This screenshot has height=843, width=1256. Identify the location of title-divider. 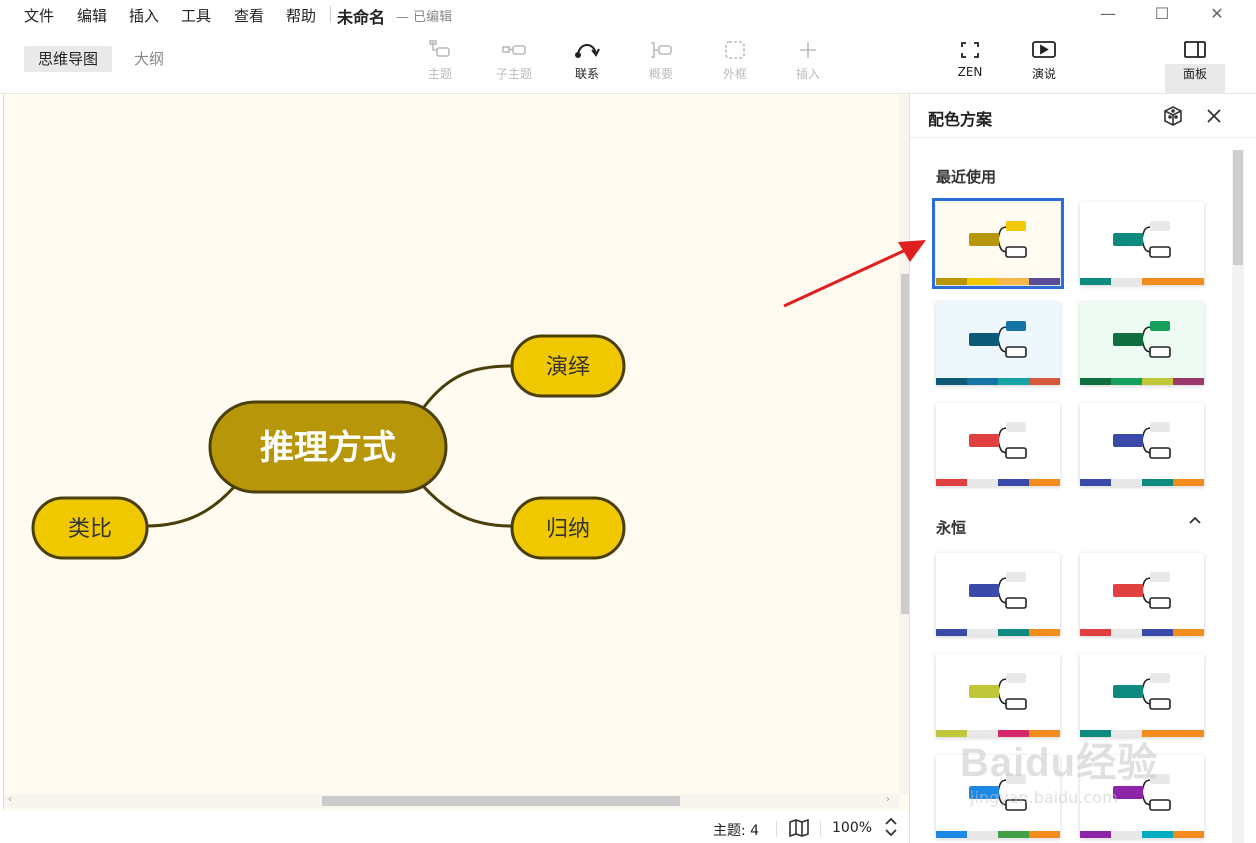
(330, 14).